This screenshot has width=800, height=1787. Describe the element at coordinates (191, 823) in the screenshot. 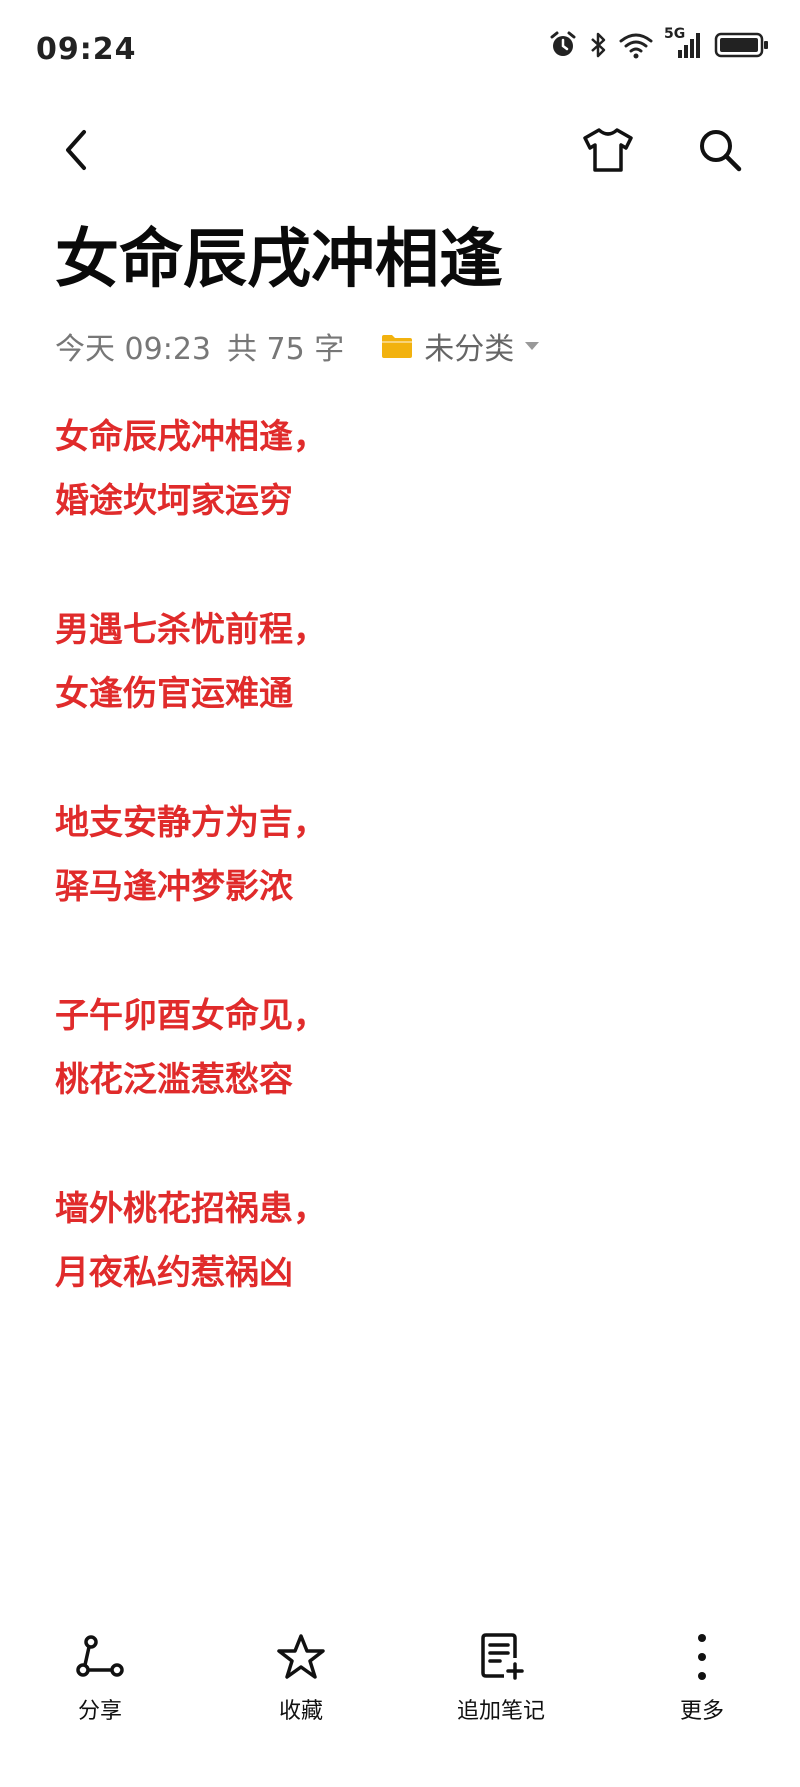

I see `poem-line: 地支安静方为吉，` at that location.